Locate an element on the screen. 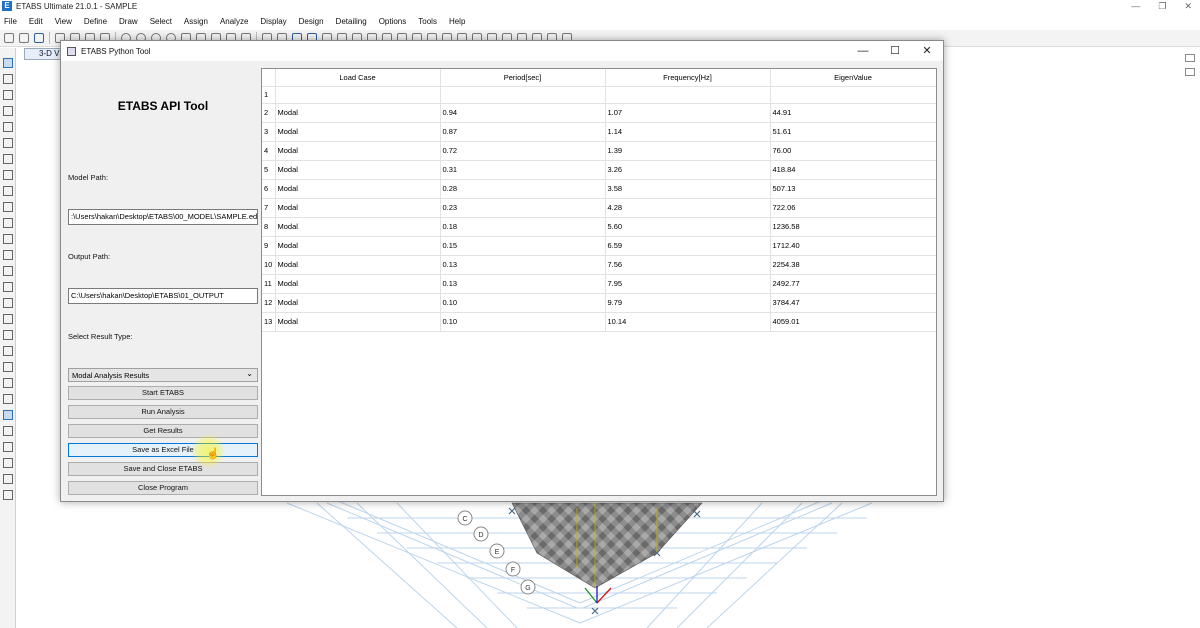  cell-frequency: 4.28 is located at coordinates (688, 208).